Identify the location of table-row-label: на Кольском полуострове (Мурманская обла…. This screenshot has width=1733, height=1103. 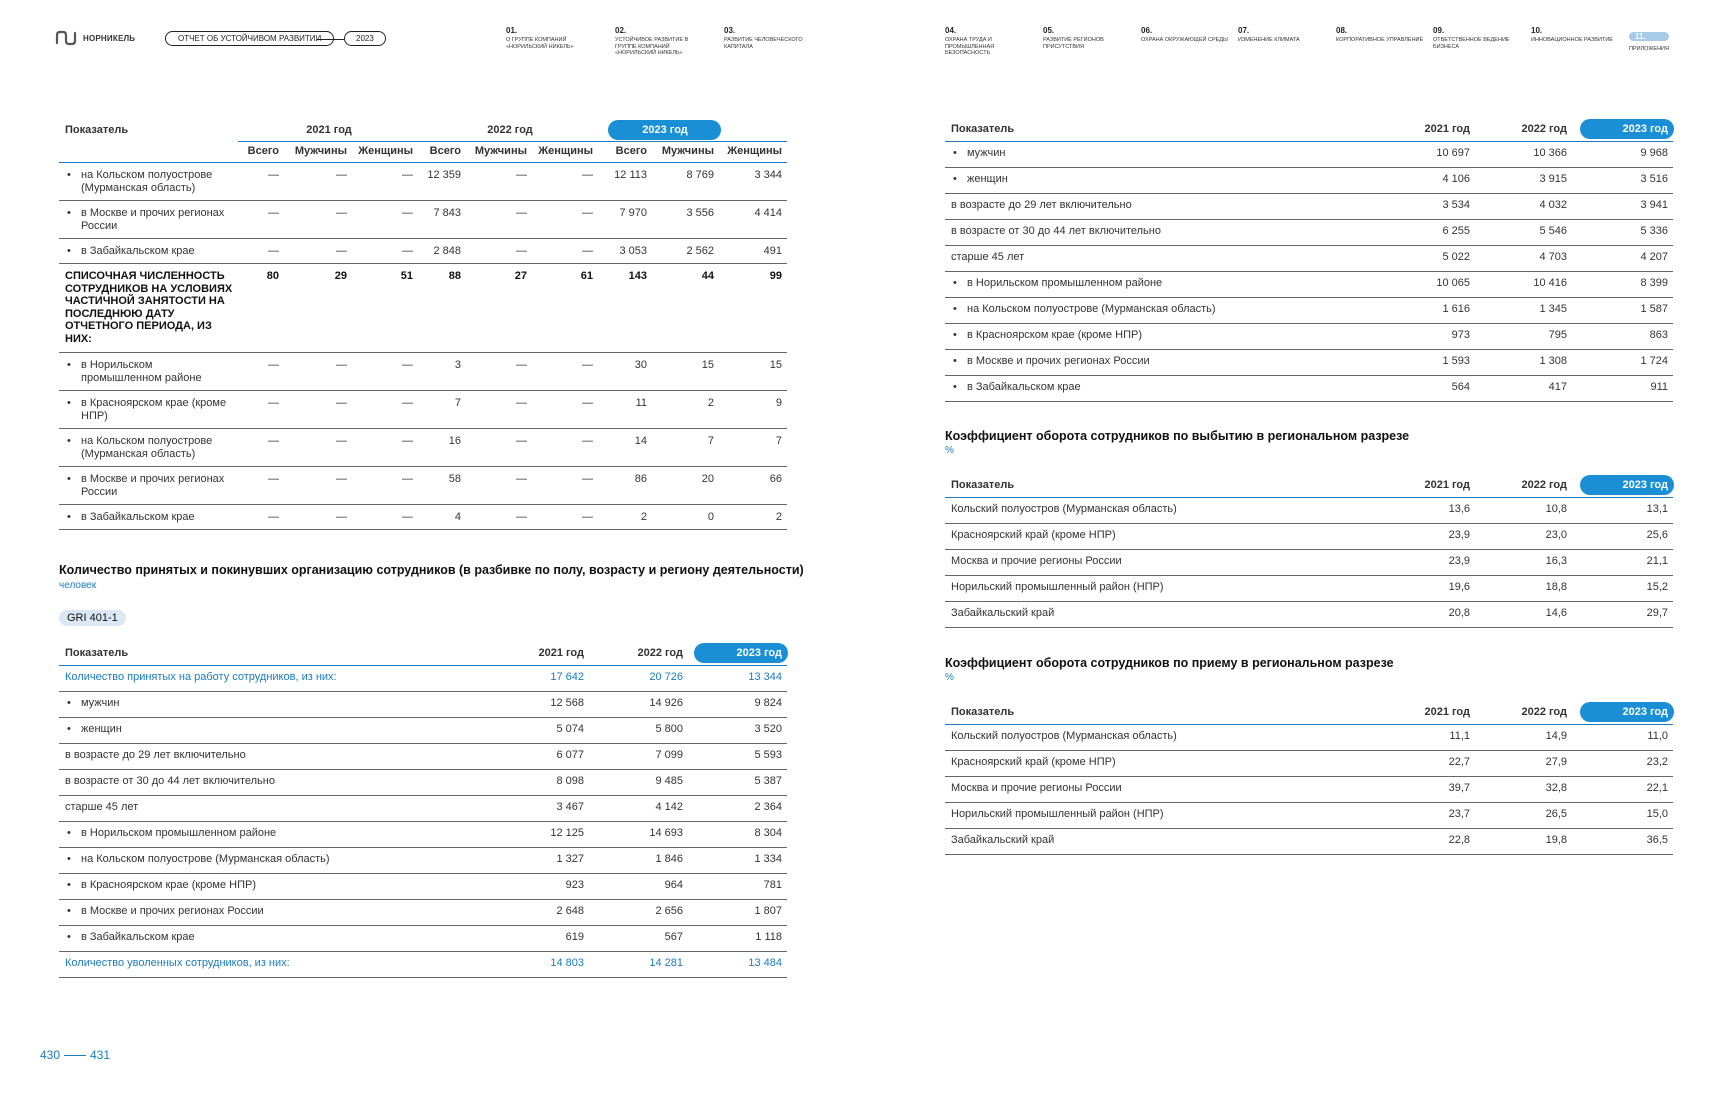
(198, 859).